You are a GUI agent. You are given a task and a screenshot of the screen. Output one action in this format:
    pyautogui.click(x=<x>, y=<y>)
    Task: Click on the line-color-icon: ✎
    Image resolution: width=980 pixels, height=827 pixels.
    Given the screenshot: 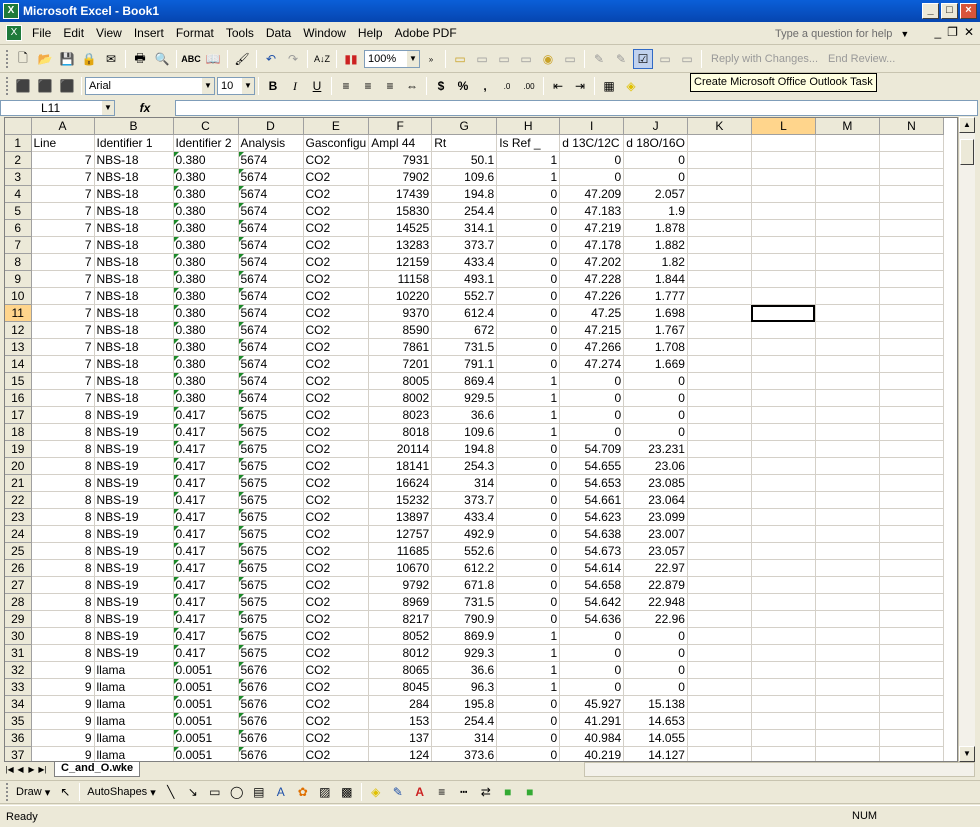 What is the action you would take?
    pyautogui.click(x=398, y=792)
    